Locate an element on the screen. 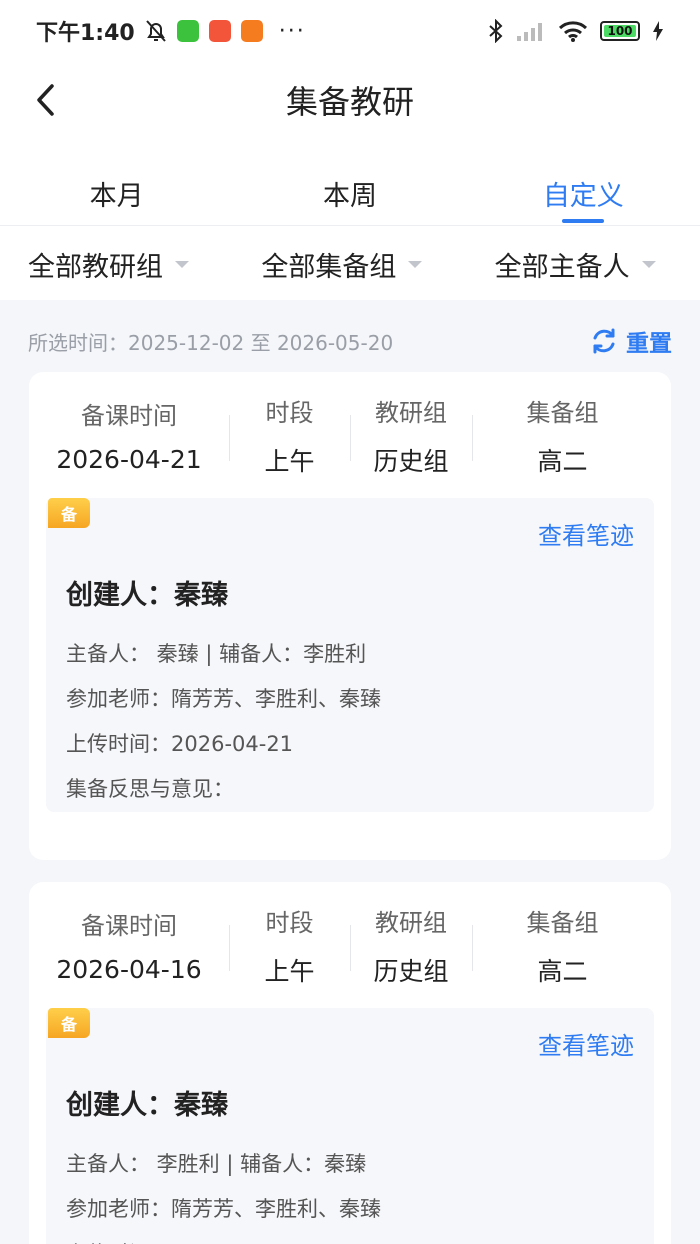 The height and width of the screenshot is (1244, 700). mute-bell-icon is located at coordinates (155, 31).